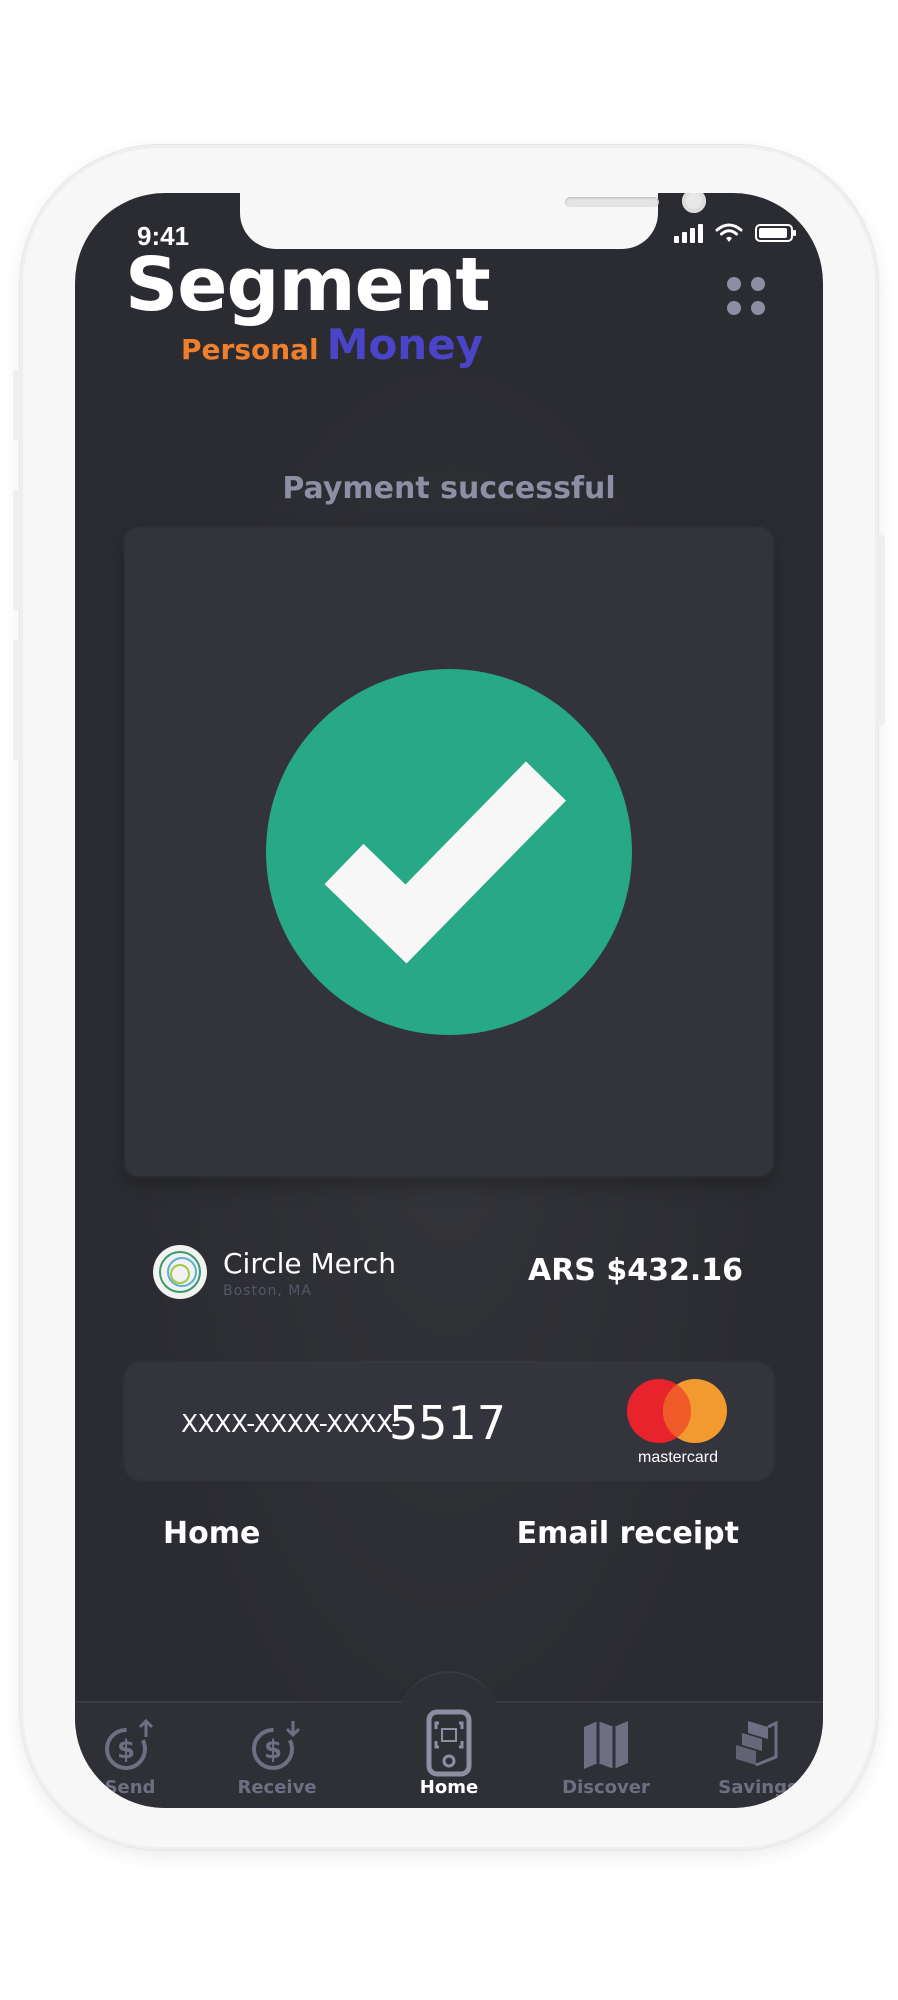 The image size is (898, 2000). Describe the element at coordinates (628, 1533) in the screenshot. I see `email-receipt-button: Email receipt` at that location.